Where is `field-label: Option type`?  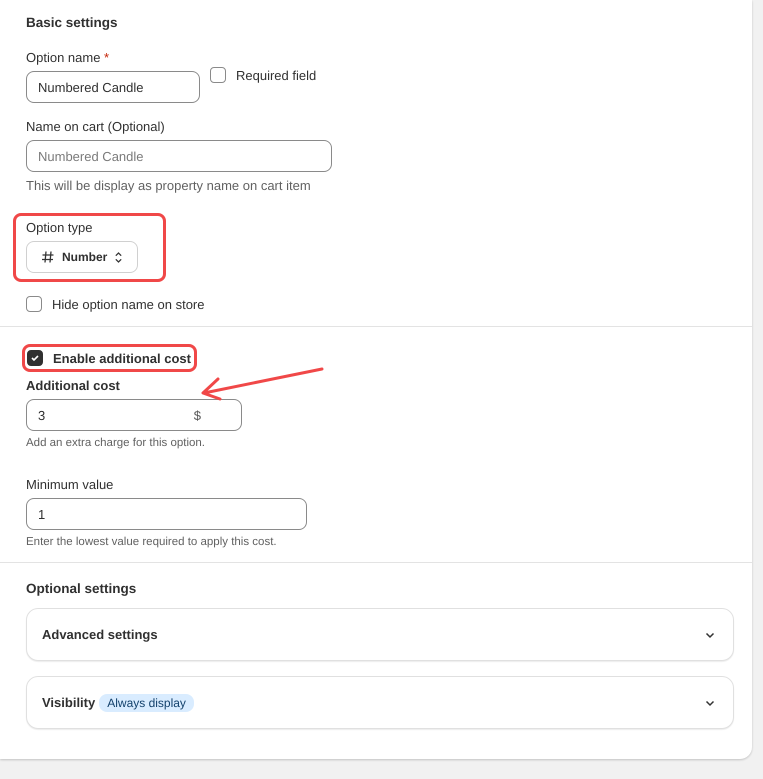 field-label: Option type is located at coordinates (60, 227).